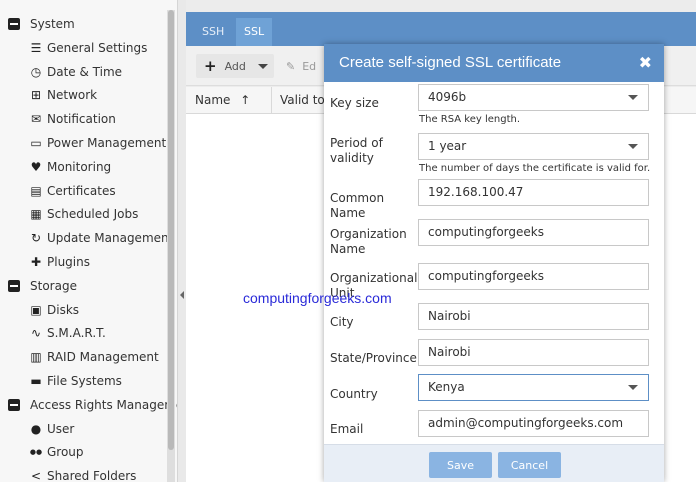 The image size is (696, 482). I want to click on sidebar-group-access-rights-management: Access Rights Management, so click(88, 405).